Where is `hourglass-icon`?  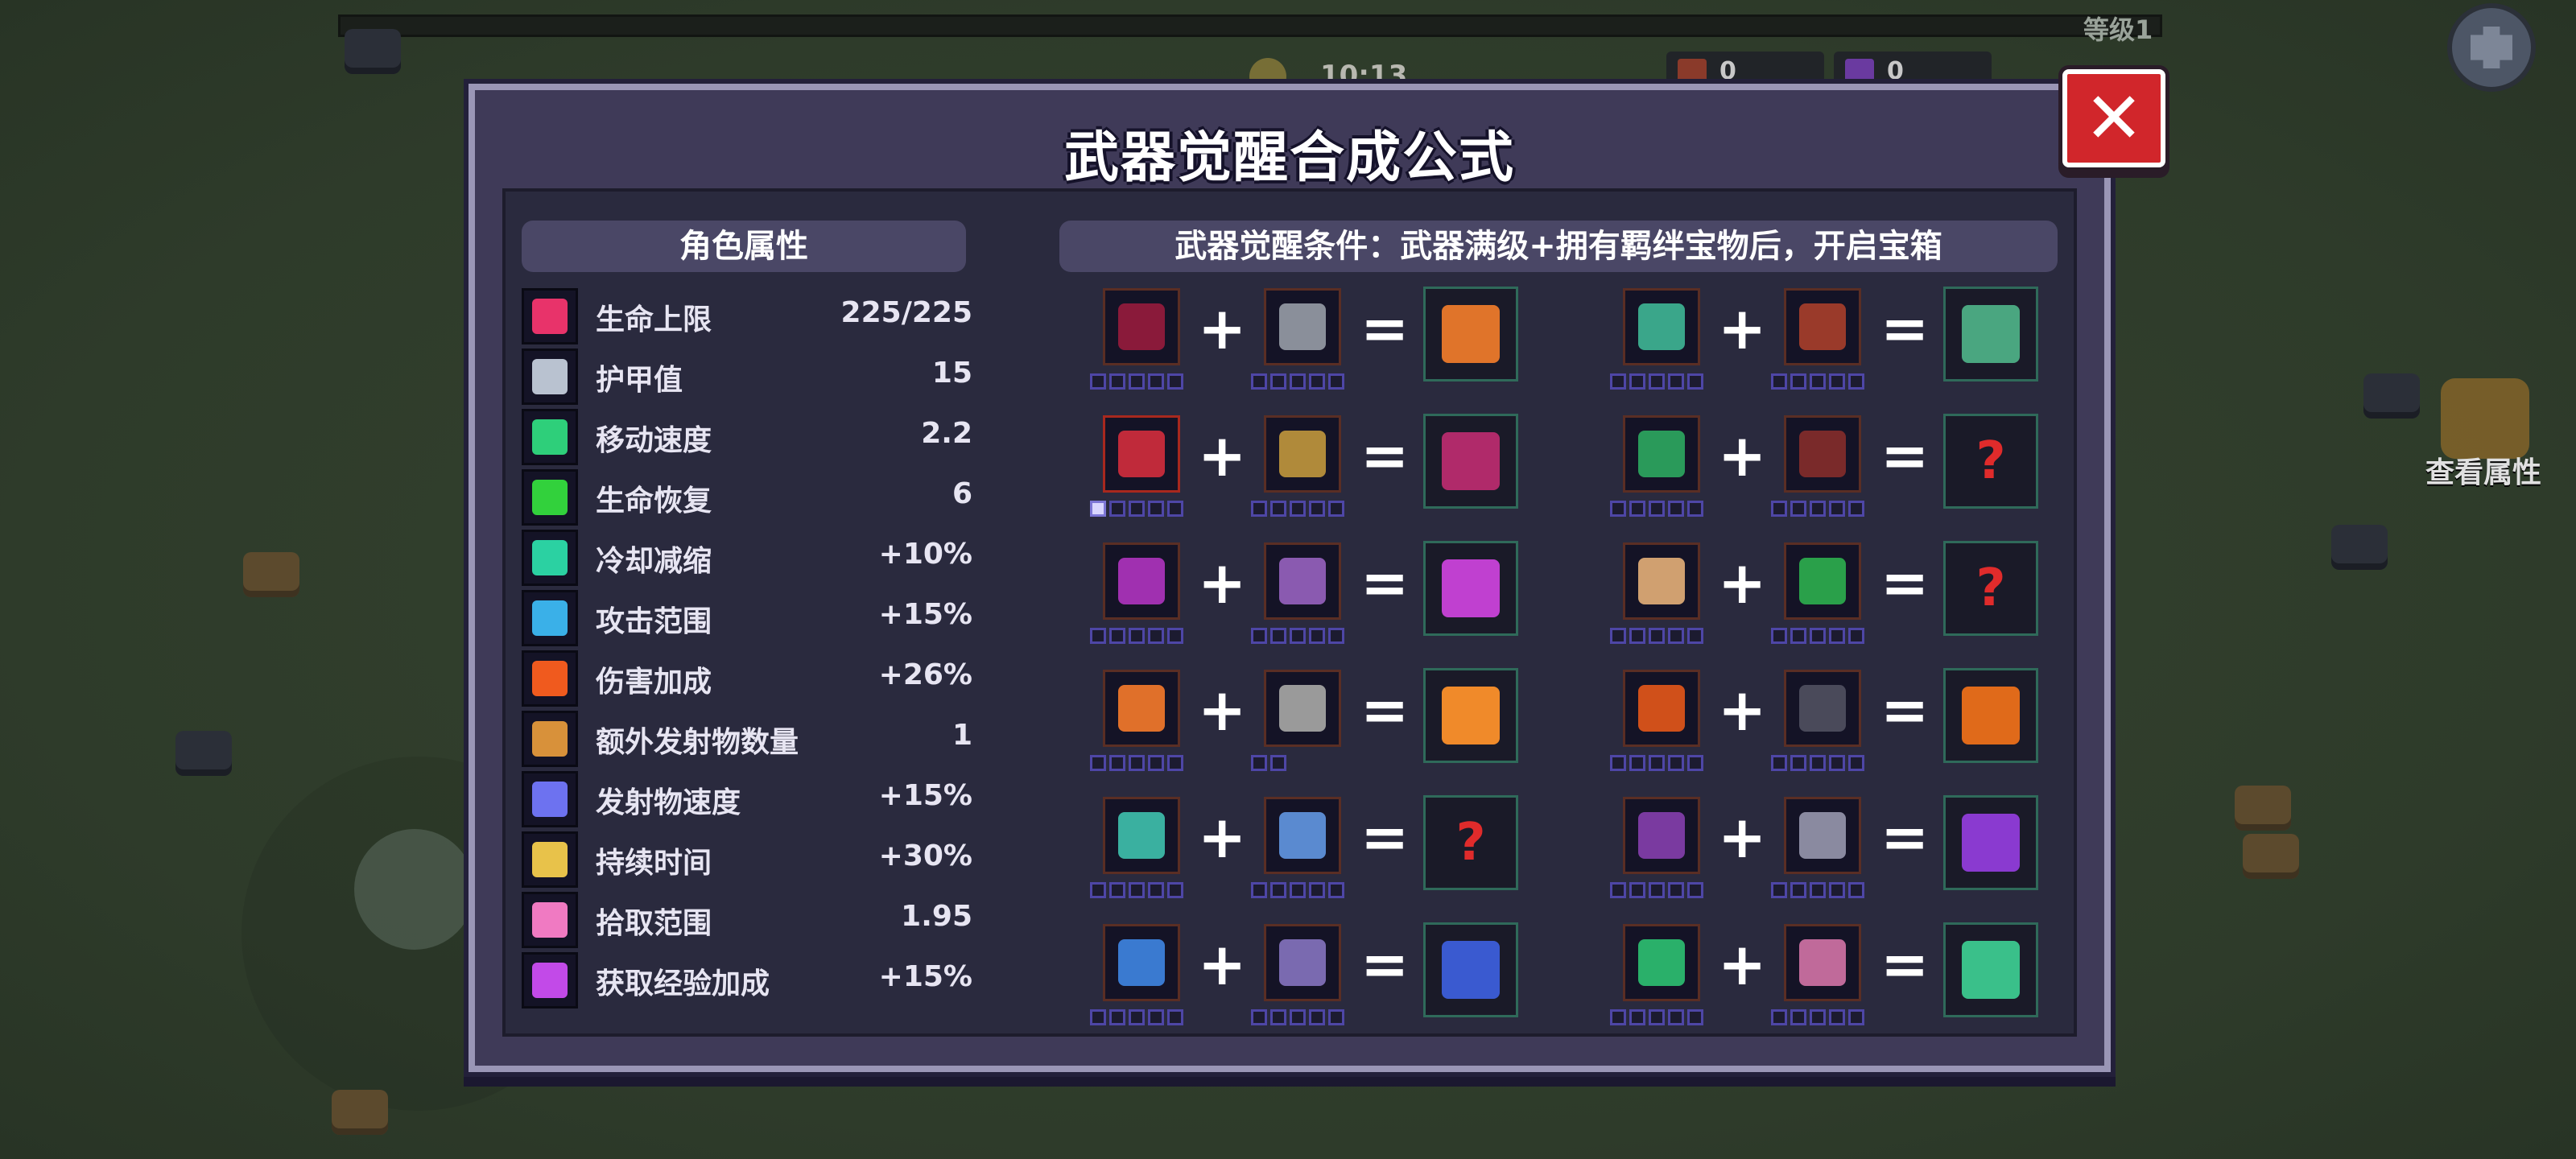 hourglass-icon is located at coordinates (550, 558).